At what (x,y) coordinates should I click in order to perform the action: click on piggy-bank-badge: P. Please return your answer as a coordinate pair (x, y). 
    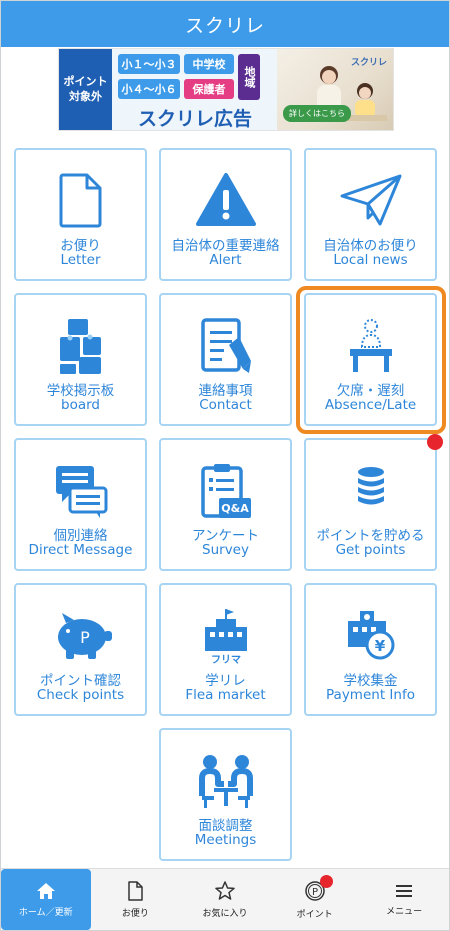
    Looking at the image, I should click on (85, 637).